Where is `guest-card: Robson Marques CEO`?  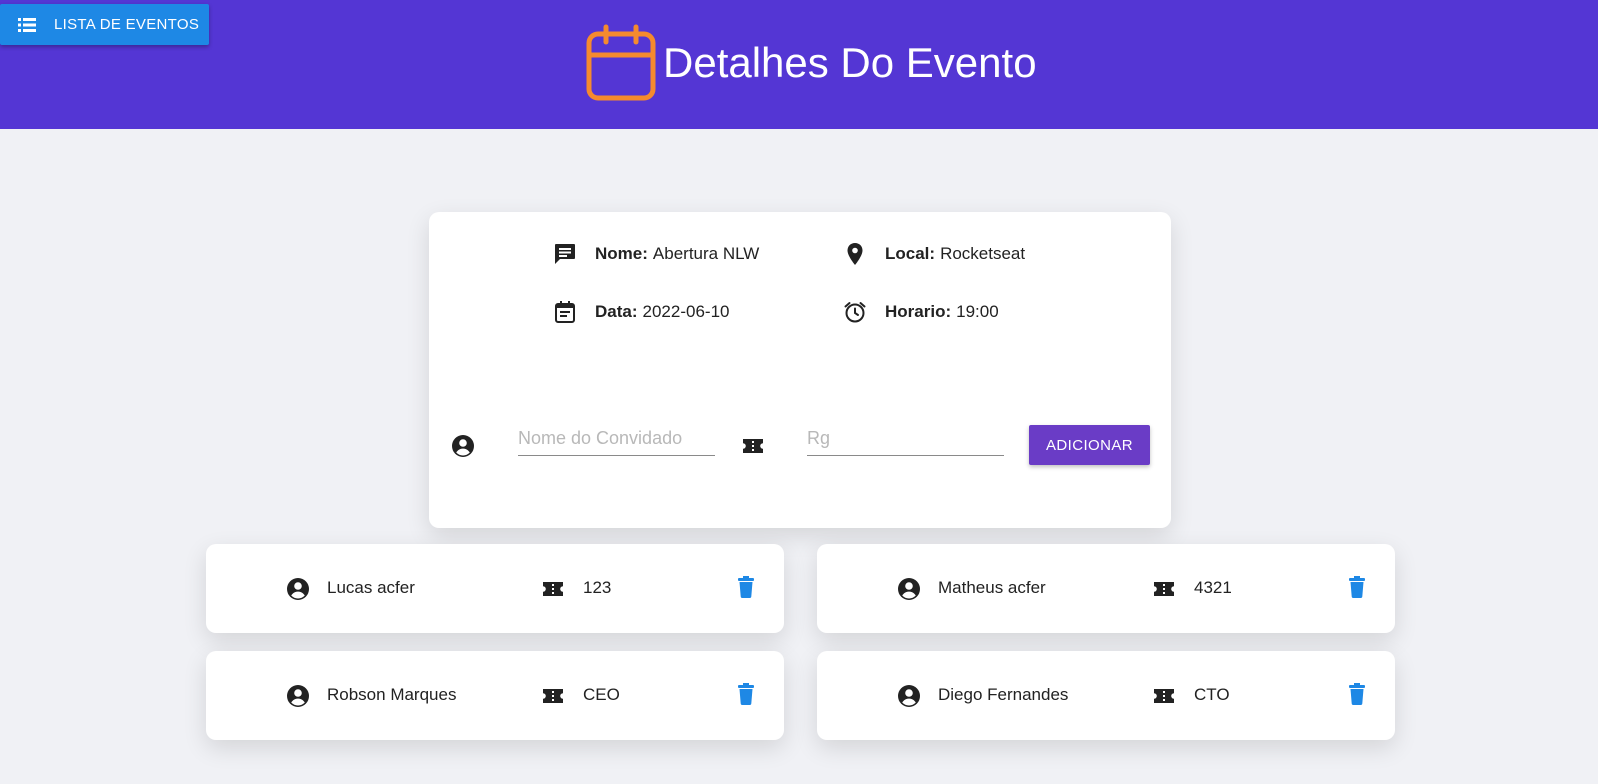
guest-card: Robson Marques CEO is located at coordinates (495, 695).